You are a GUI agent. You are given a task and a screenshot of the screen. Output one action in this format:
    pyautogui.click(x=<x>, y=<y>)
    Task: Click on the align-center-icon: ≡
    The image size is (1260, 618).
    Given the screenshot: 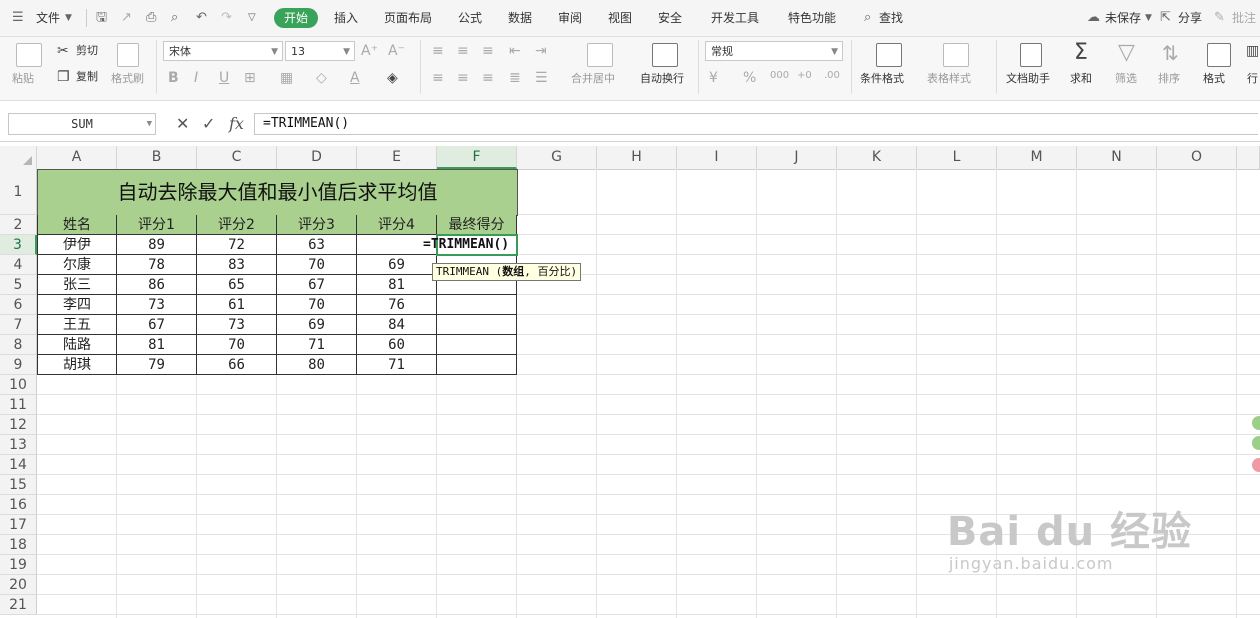 What is the action you would take?
    pyautogui.click(x=463, y=78)
    